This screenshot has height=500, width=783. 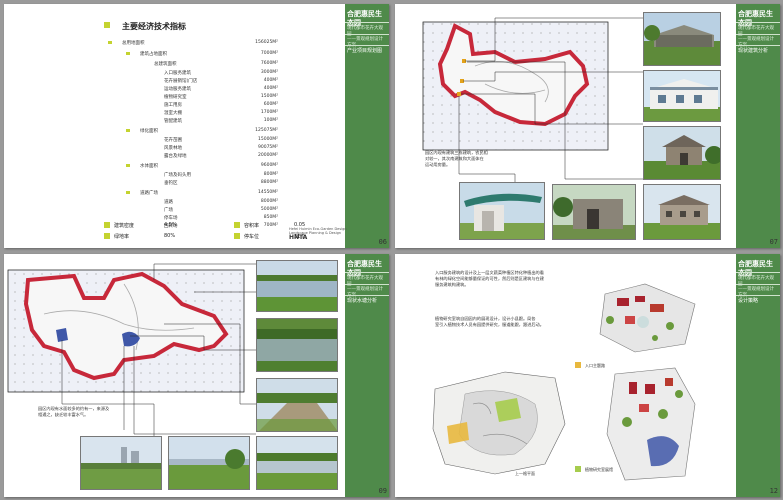 I want to click on section-label: 产业项目规划图, so click(x=365, y=51).